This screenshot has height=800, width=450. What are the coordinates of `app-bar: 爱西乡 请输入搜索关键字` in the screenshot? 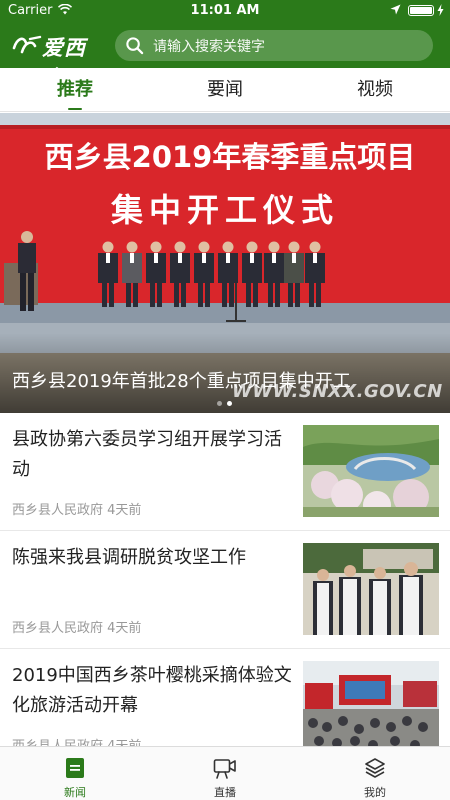 It's located at (225, 56).